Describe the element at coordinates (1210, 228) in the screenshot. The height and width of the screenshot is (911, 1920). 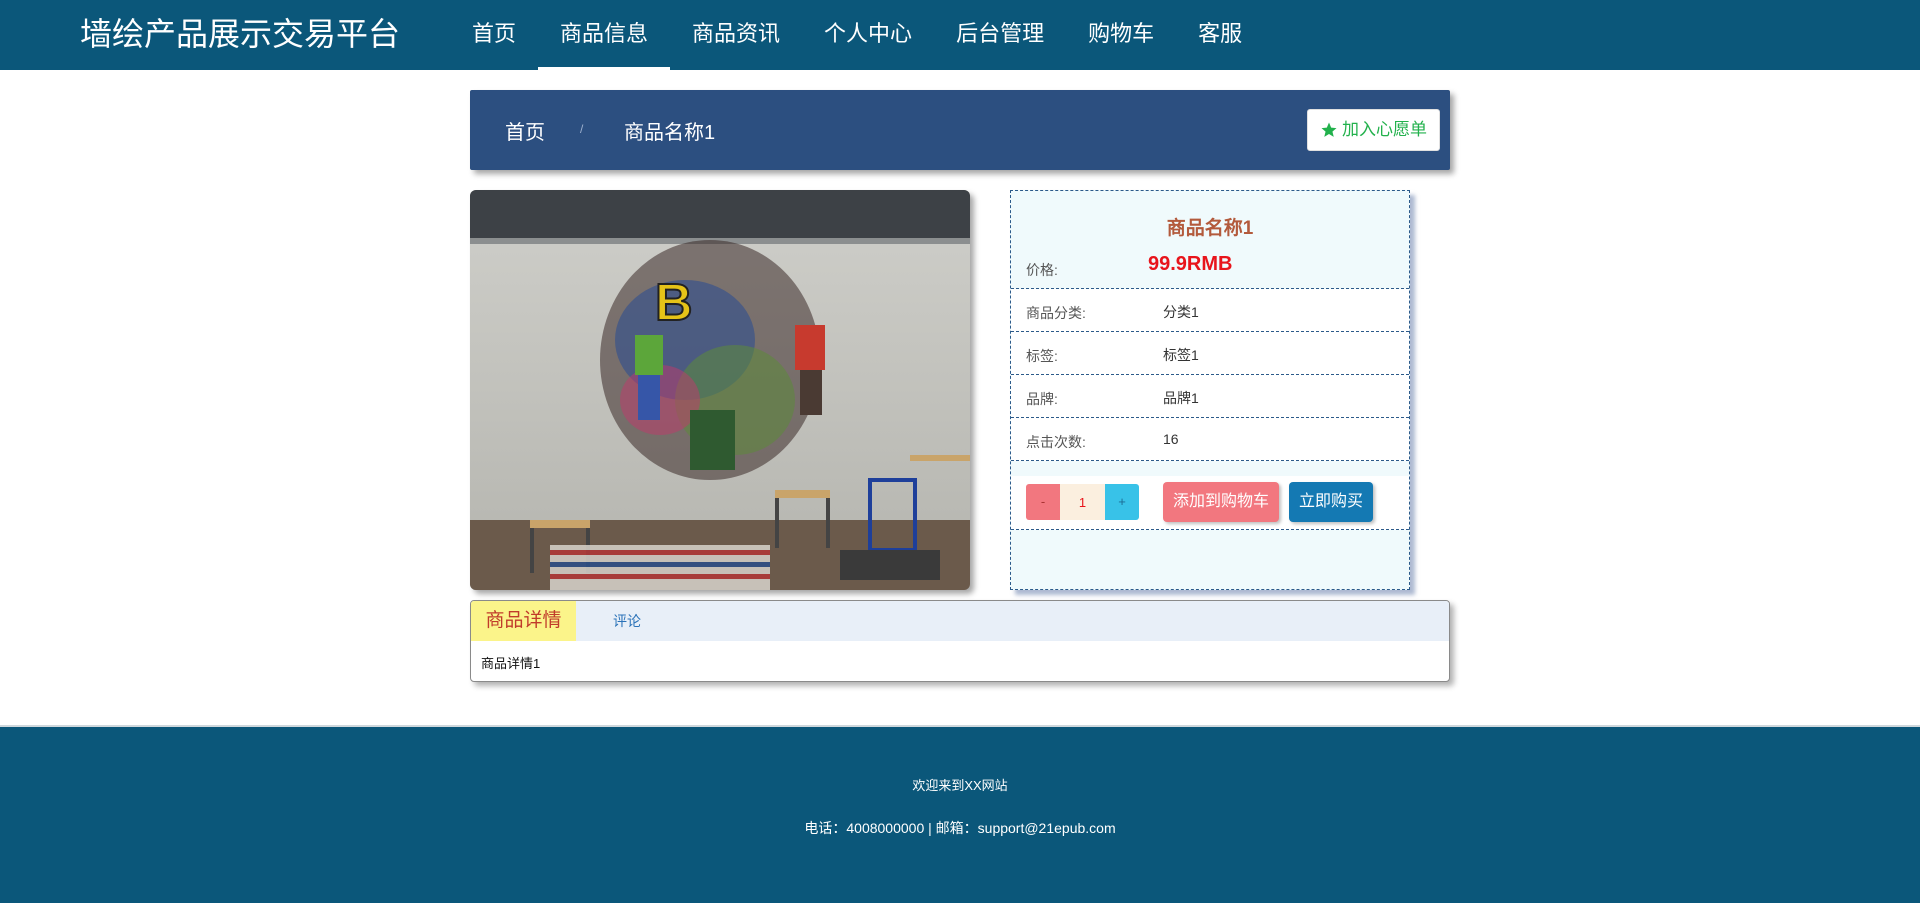
I see `product-title: 商品名称1` at that location.